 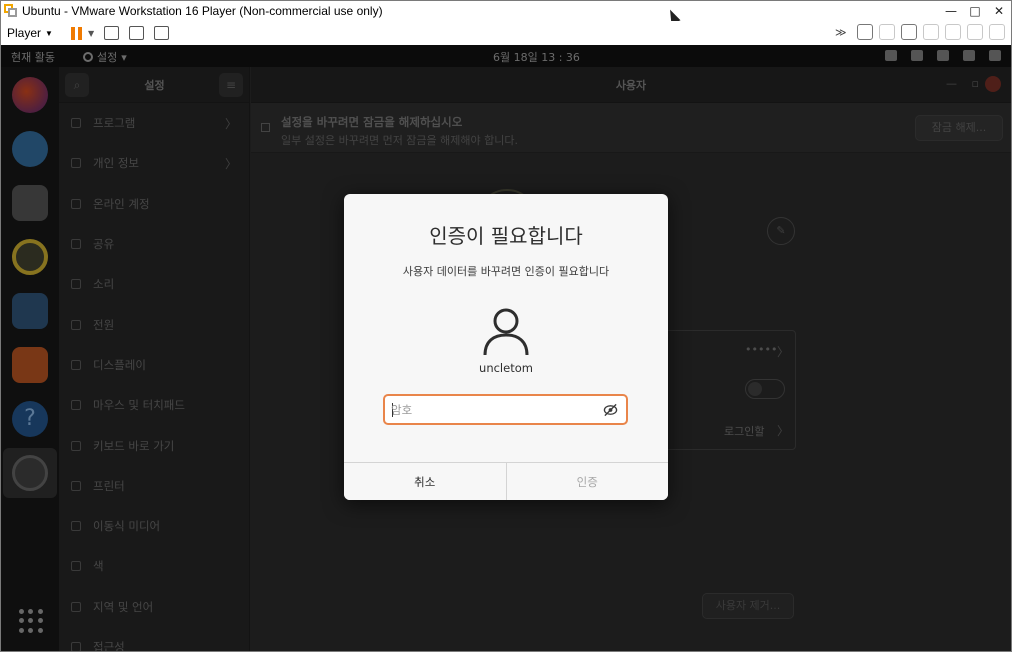 I want to click on keyboard-icon, so click(x=917, y=55).